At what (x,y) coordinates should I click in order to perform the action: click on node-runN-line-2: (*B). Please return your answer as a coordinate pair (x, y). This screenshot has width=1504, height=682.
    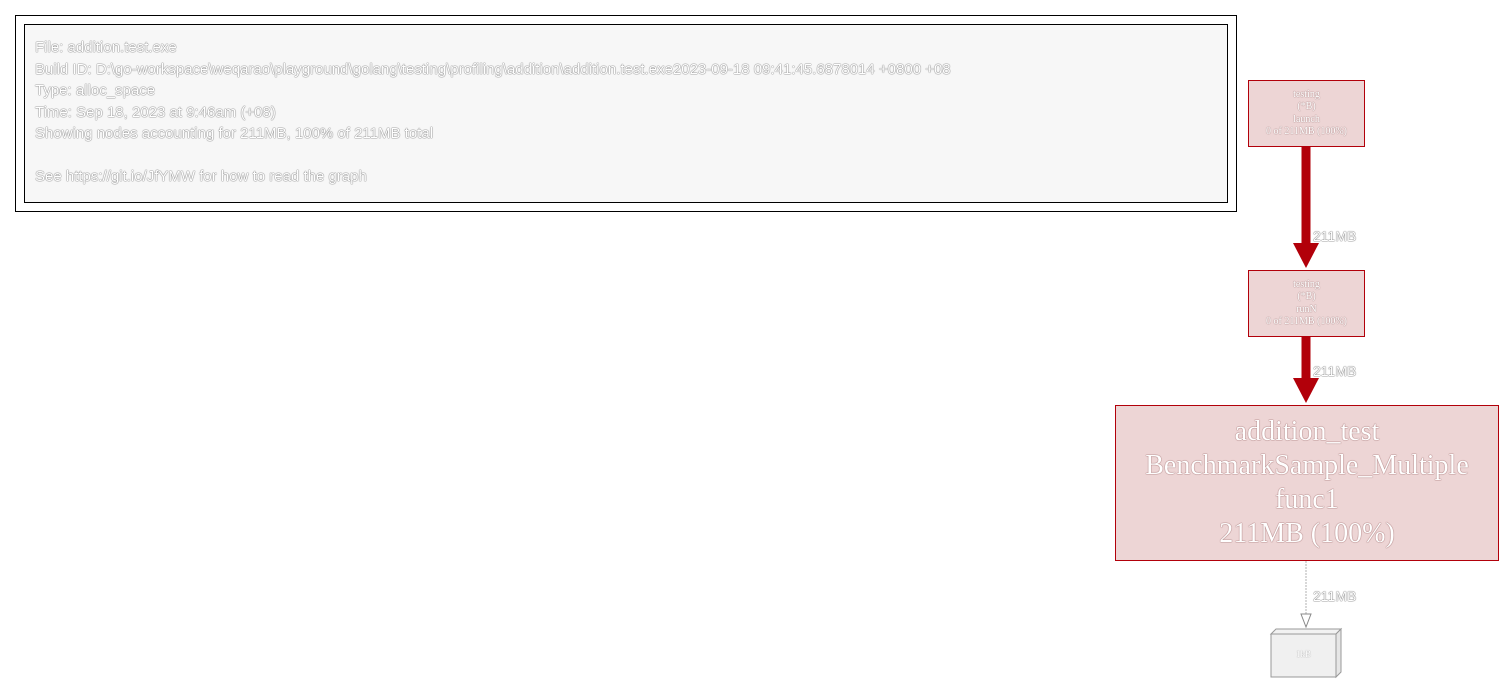
    Looking at the image, I should click on (1306, 296).